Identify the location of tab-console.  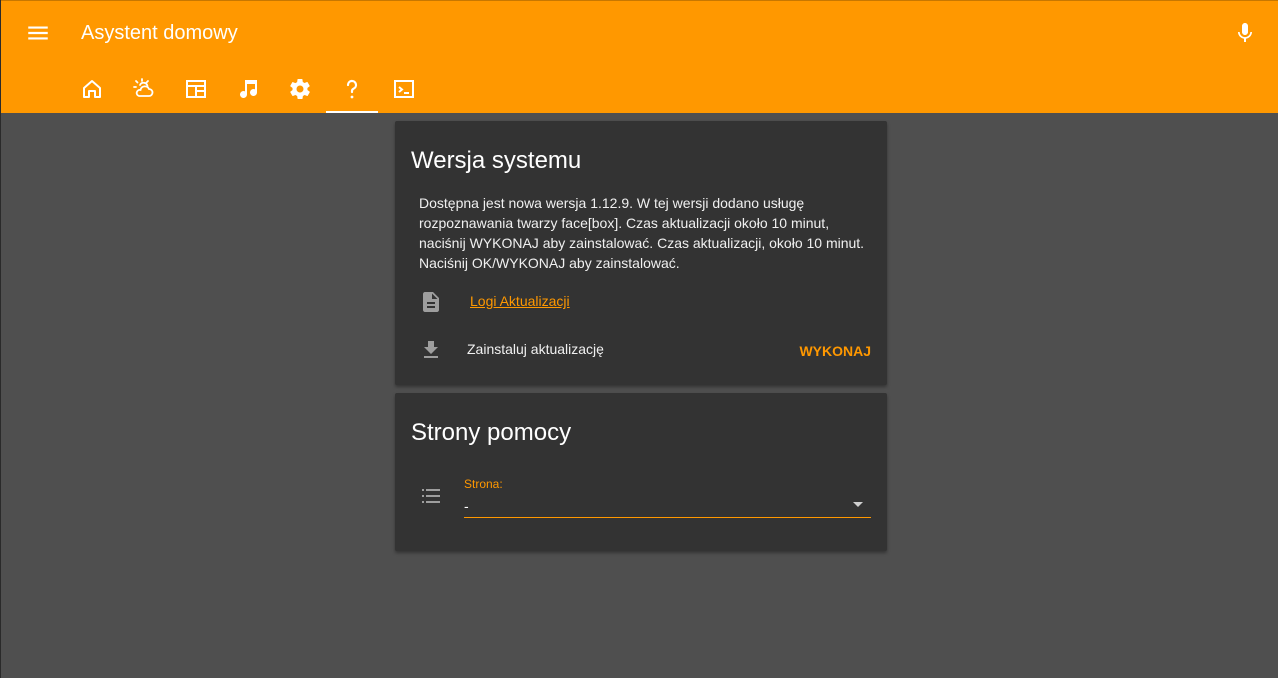
(404, 88).